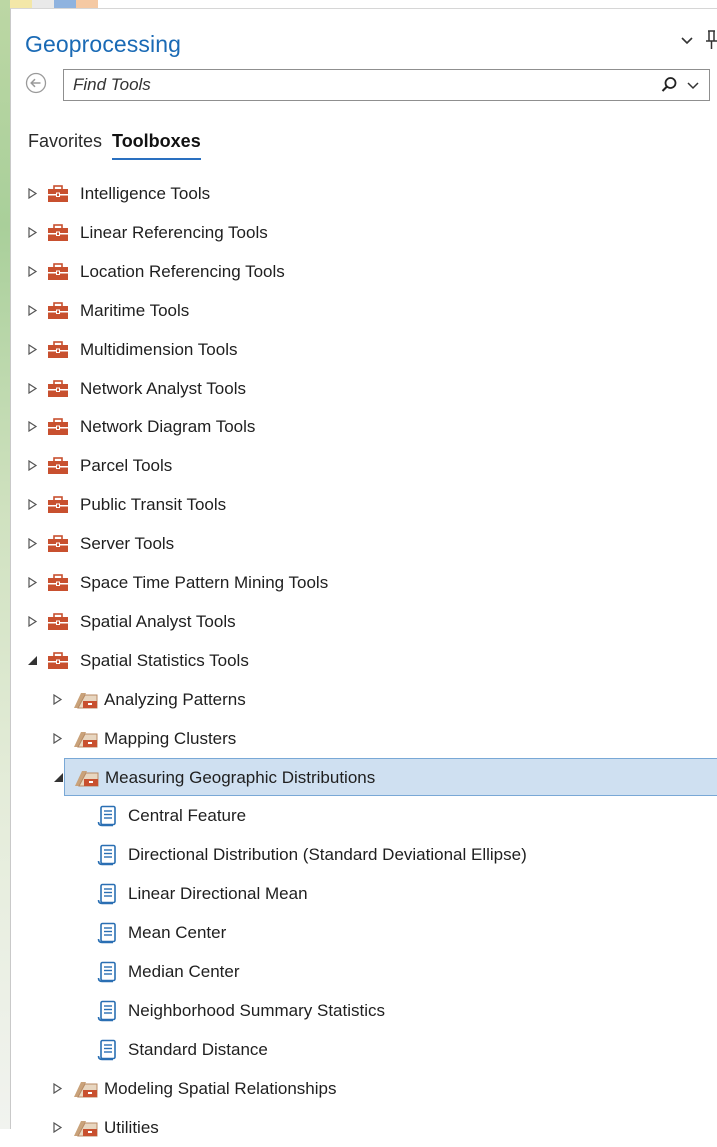  Describe the element at coordinates (364, 466) in the screenshot. I see `toolbox-item: Parcel Tools` at that location.